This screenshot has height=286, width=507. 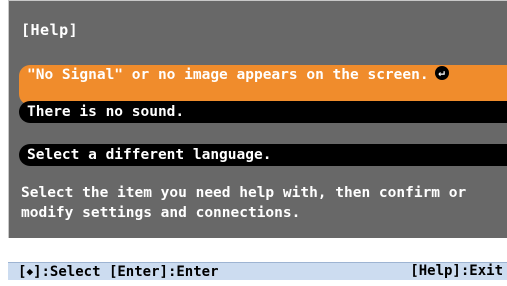 What do you see at coordinates (67, 272) in the screenshot?
I see `status-select-label: ]:Select` at bounding box center [67, 272].